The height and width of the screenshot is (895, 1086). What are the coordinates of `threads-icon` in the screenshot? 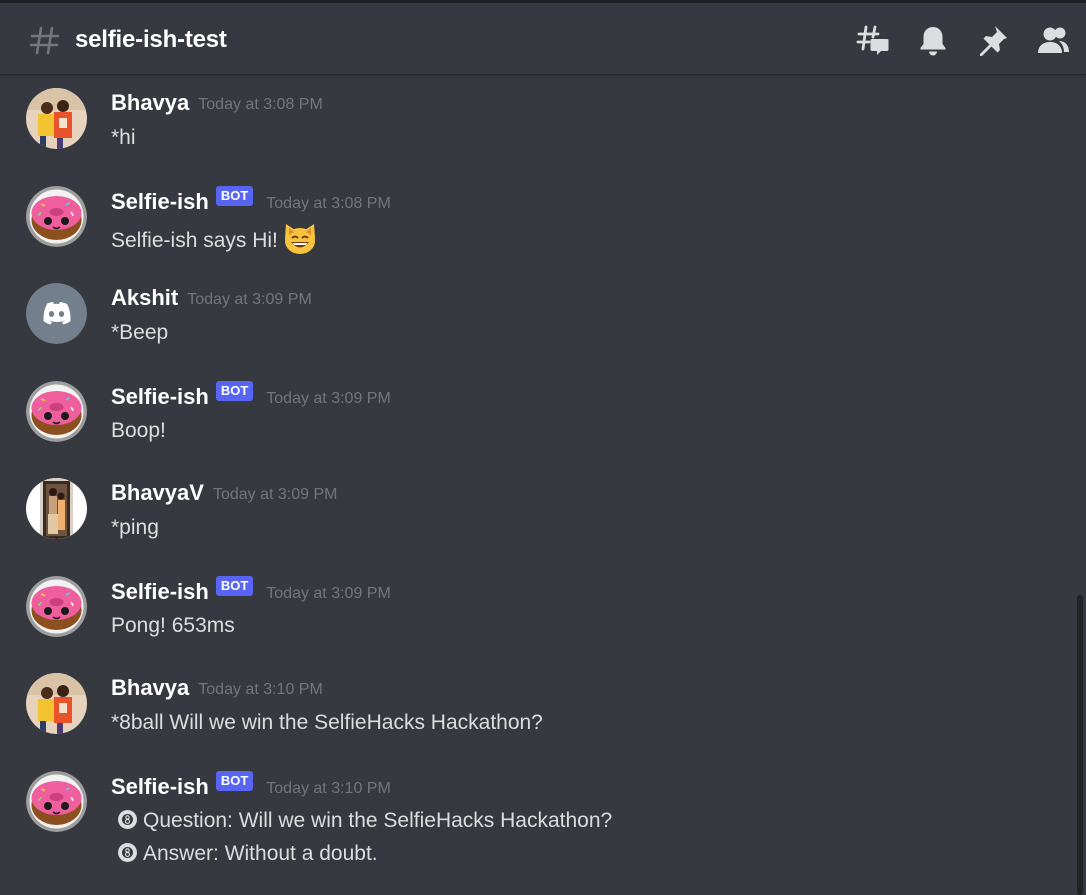 It's located at (873, 40).